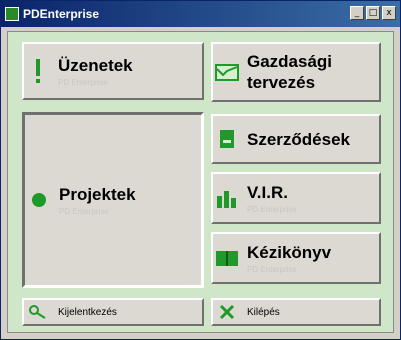  I want to click on app-icon, so click(12, 14).